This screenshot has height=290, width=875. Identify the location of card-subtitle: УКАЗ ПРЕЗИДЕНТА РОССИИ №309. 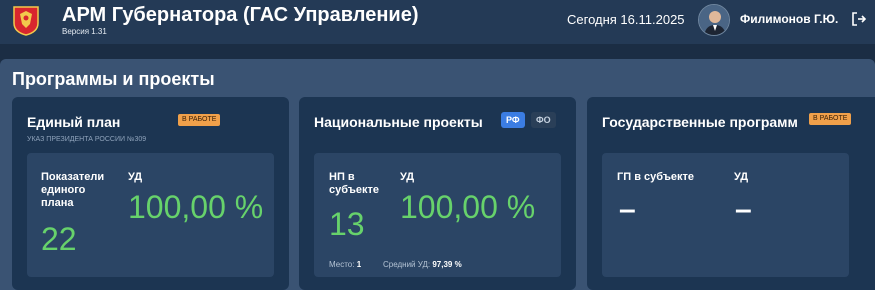
(87, 139).